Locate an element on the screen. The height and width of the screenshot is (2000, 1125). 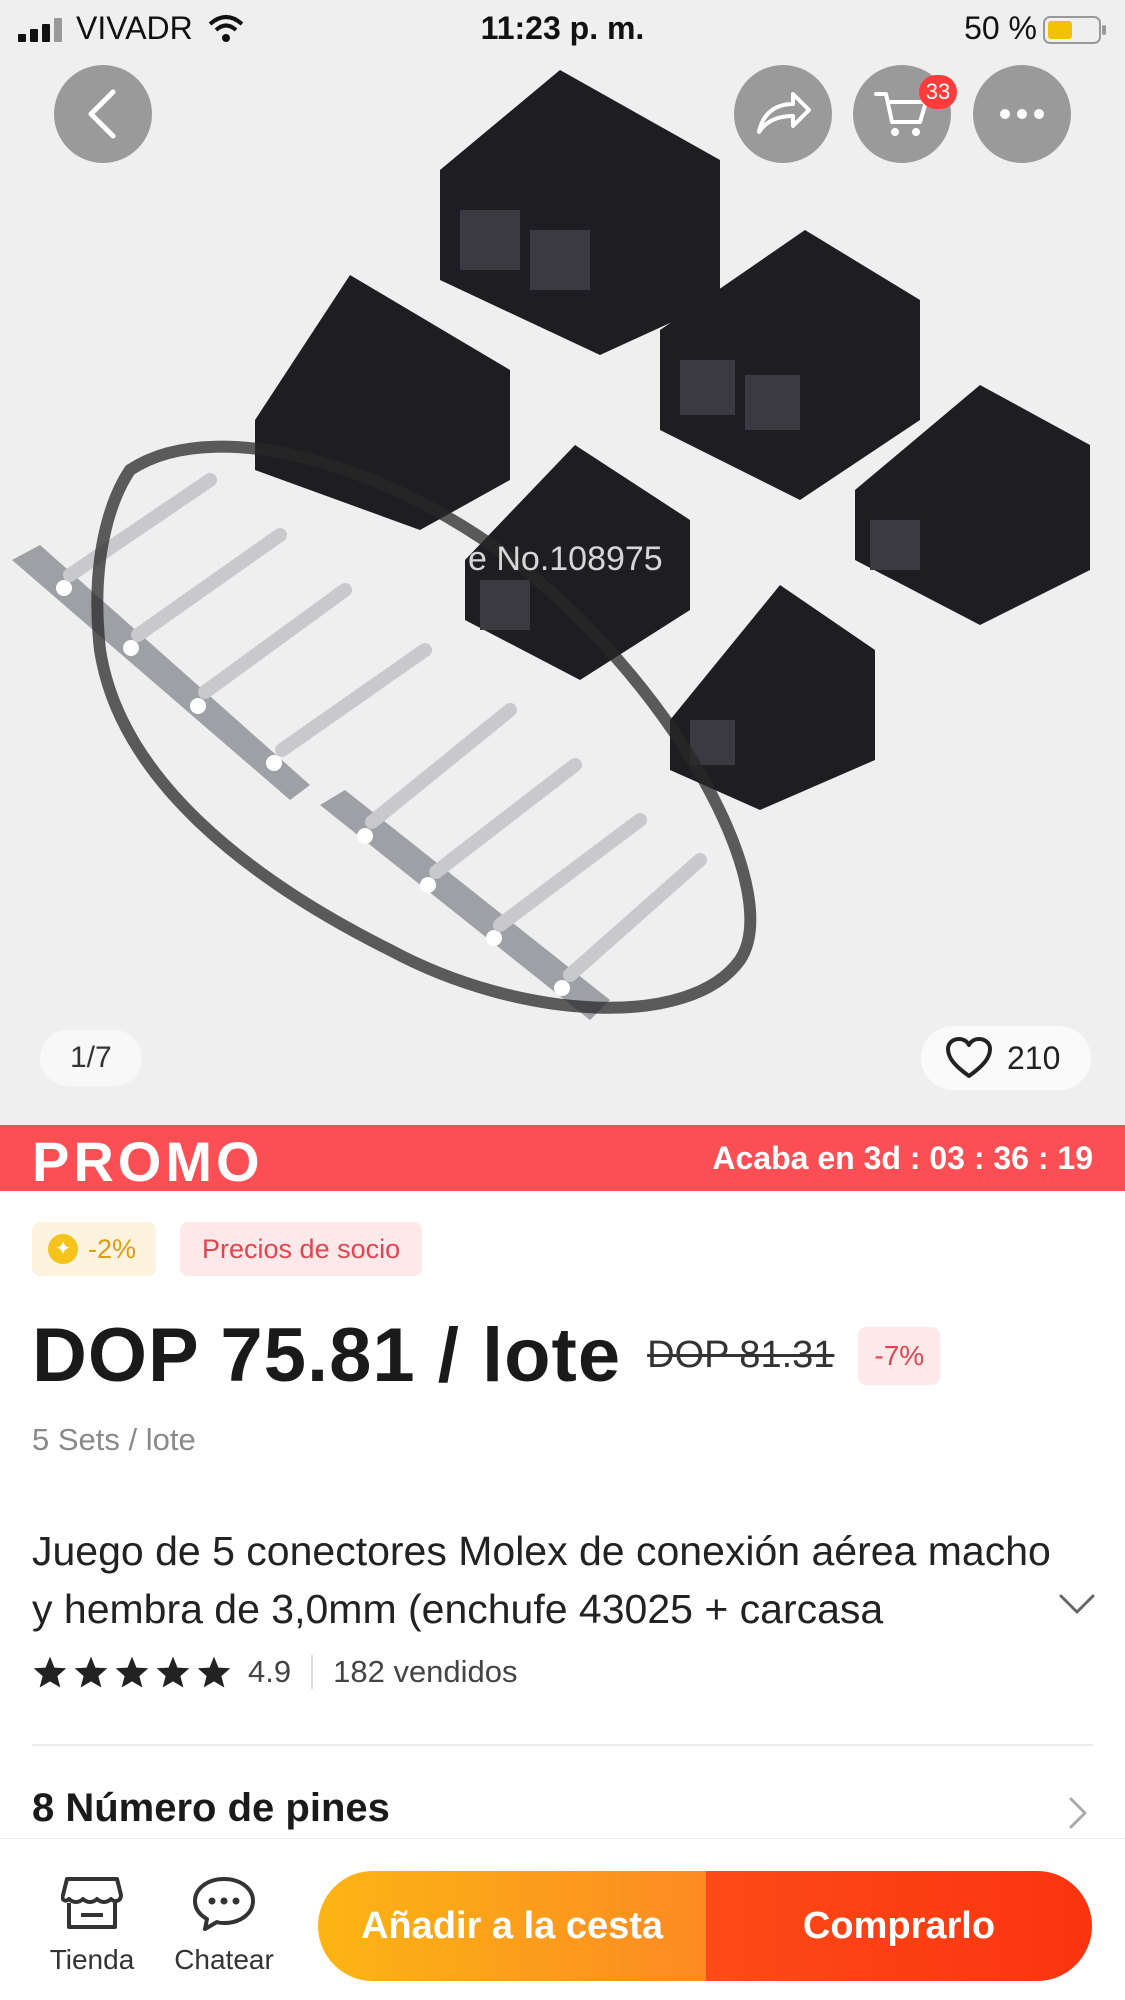
likes-count: 210 is located at coordinates (1034, 1057).